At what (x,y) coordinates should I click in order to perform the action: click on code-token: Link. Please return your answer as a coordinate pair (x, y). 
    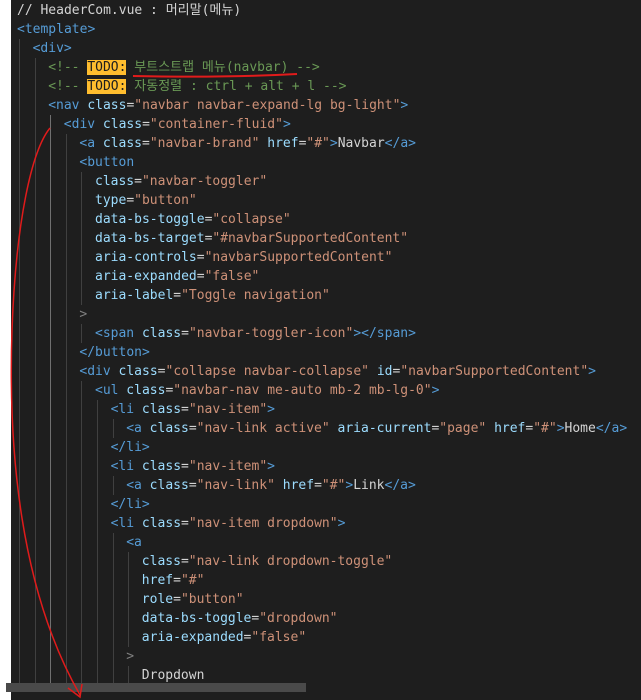
    Looking at the image, I should click on (369, 485).